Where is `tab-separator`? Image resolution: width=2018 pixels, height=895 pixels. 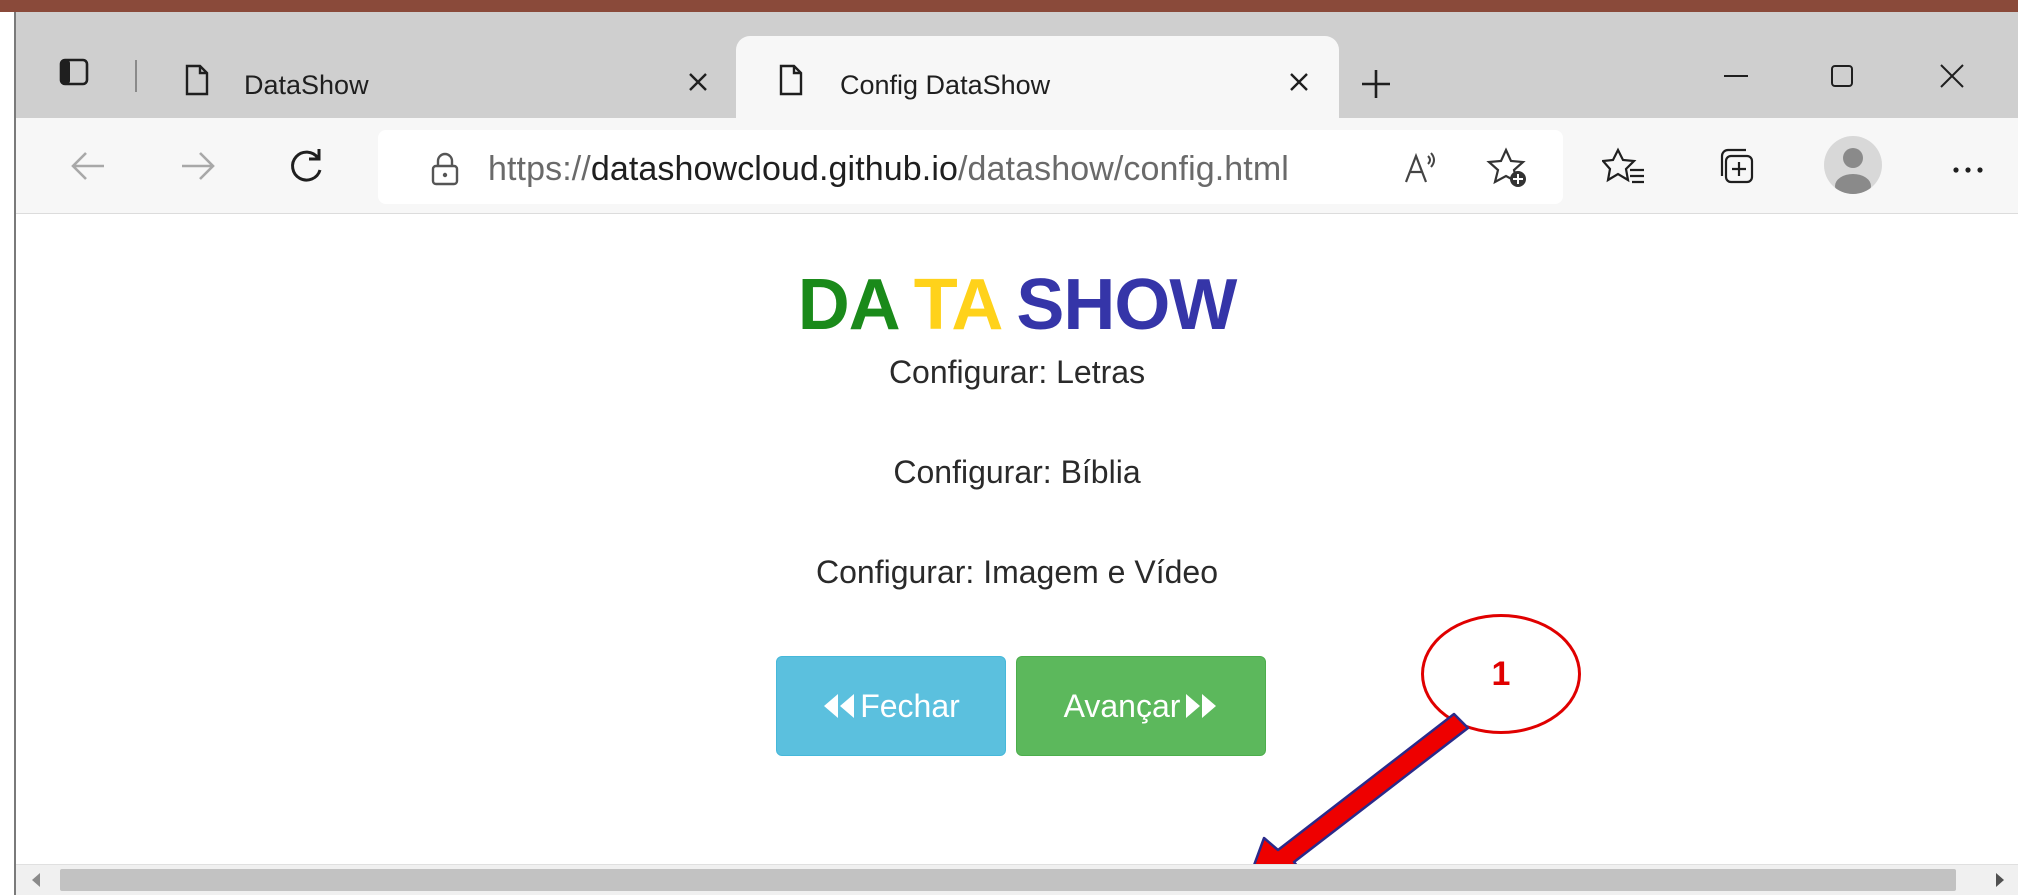
tab-separator is located at coordinates (136, 76).